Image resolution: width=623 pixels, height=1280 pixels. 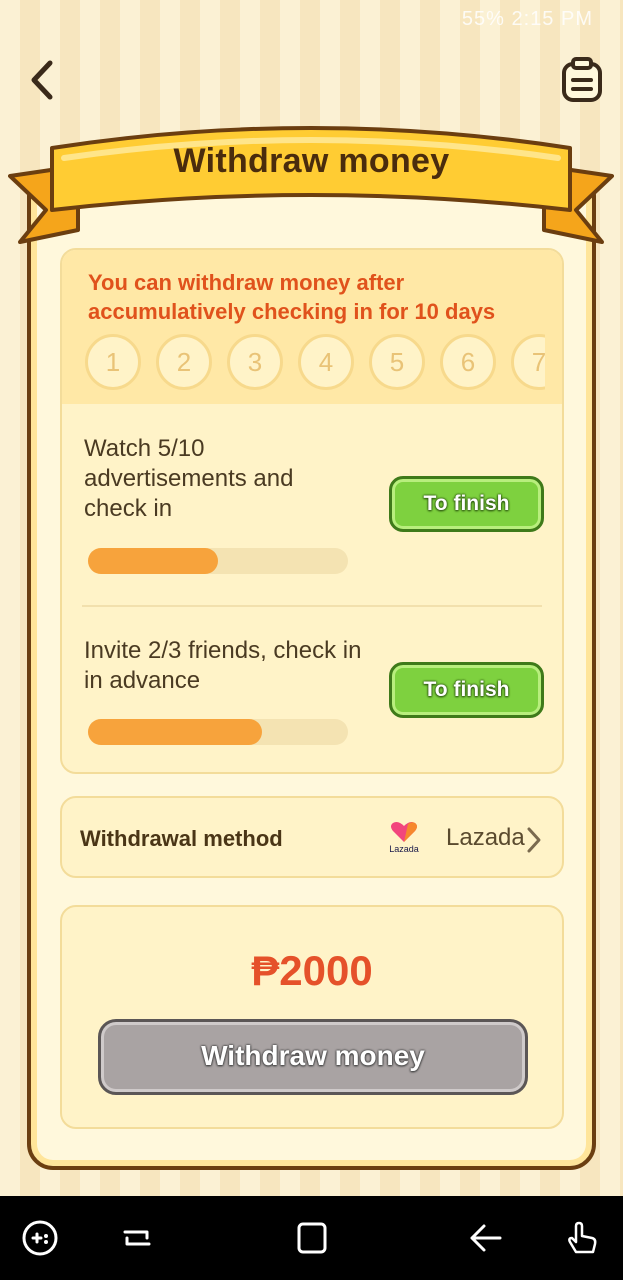 What do you see at coordinates (137, 1238) in the screenshot?
I see `recent-apps-icon` at bounding box center [137, 1238].